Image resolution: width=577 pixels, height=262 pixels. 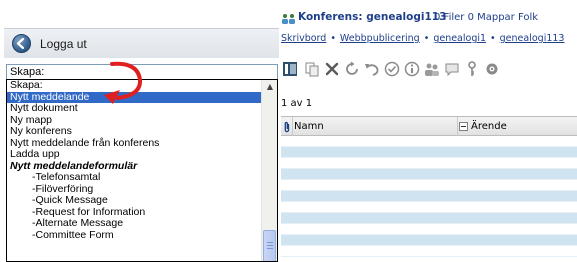 What do you see at coordinates (63, 43) in the screenshot?
I see `logout-label: Logga ut` at bounding box center [63, 43].